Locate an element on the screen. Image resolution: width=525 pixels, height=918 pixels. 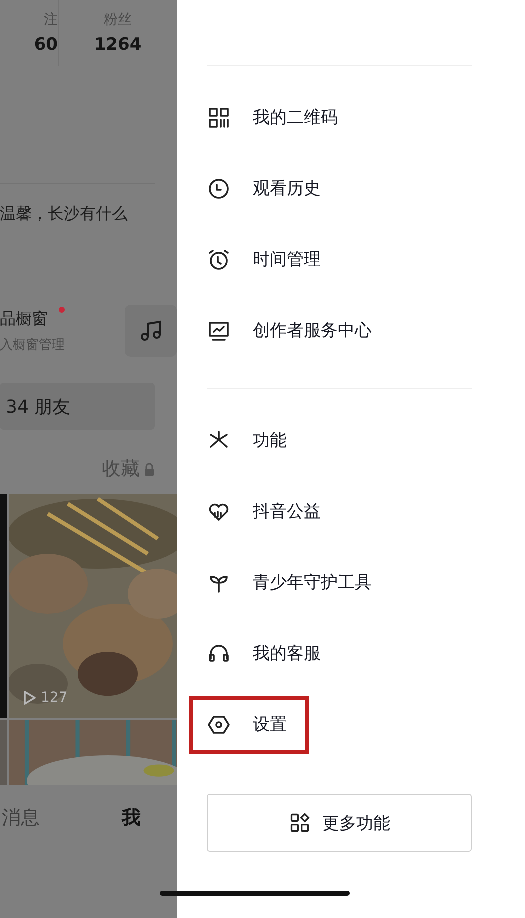
clock-icon is located at coordinates (219, 188).